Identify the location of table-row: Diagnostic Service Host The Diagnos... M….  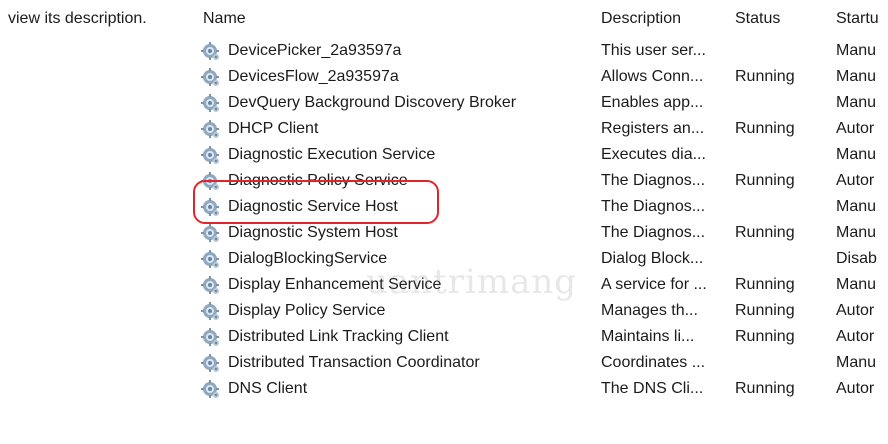
(444, 207).